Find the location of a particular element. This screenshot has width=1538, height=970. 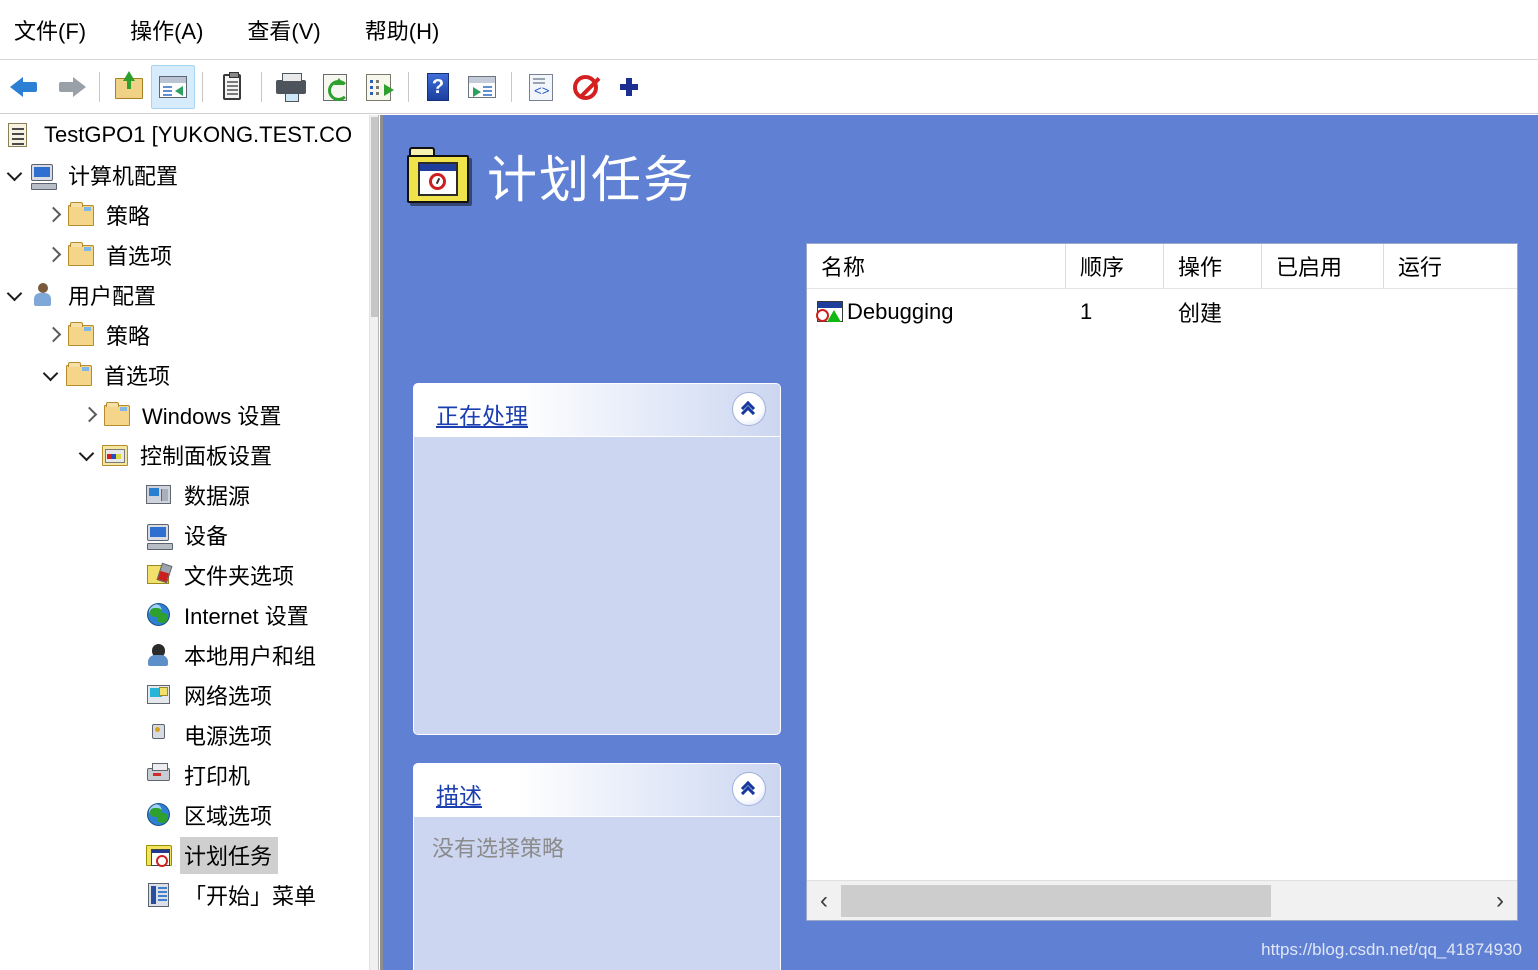

list-horizontal-scrollbar: ‹ › is located at coordinates (1162, 900).